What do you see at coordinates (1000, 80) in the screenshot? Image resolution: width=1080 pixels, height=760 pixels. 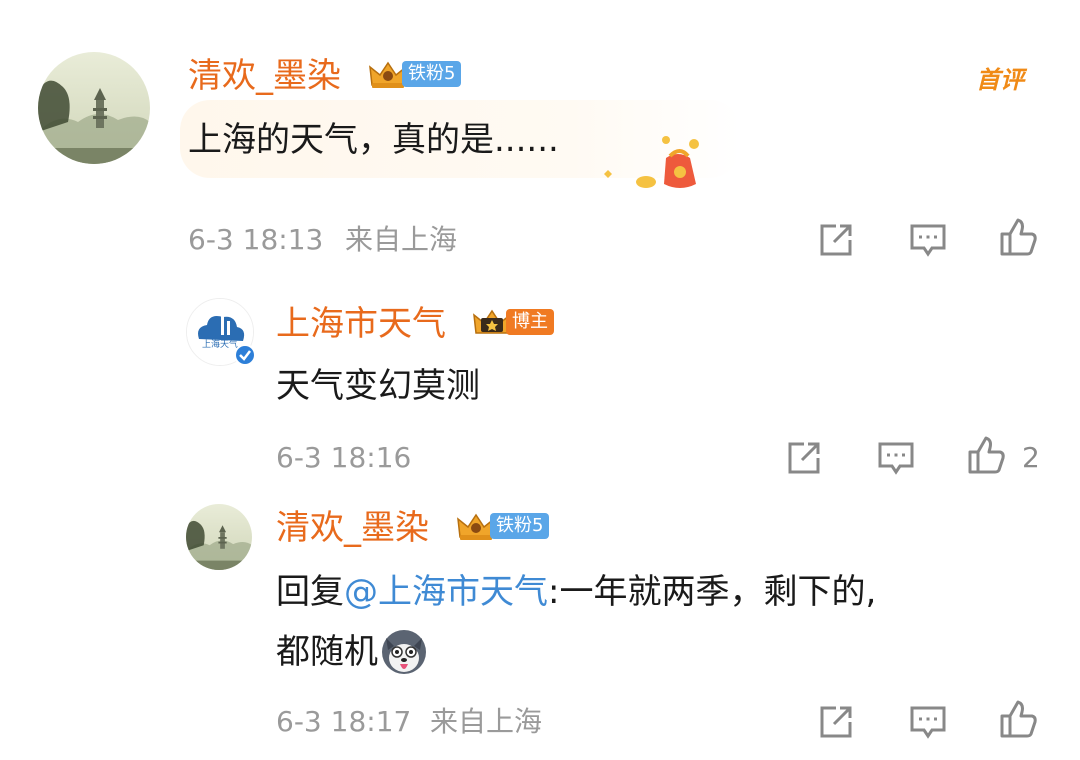 I see `first-comment-tag: 首评` at bounding box center [1000, 80].